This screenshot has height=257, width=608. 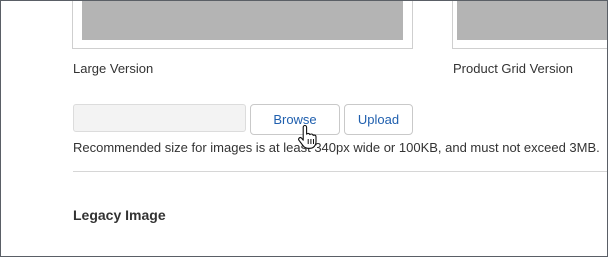 I want to click on upload-button: Upload, so click(x=378, y=119).